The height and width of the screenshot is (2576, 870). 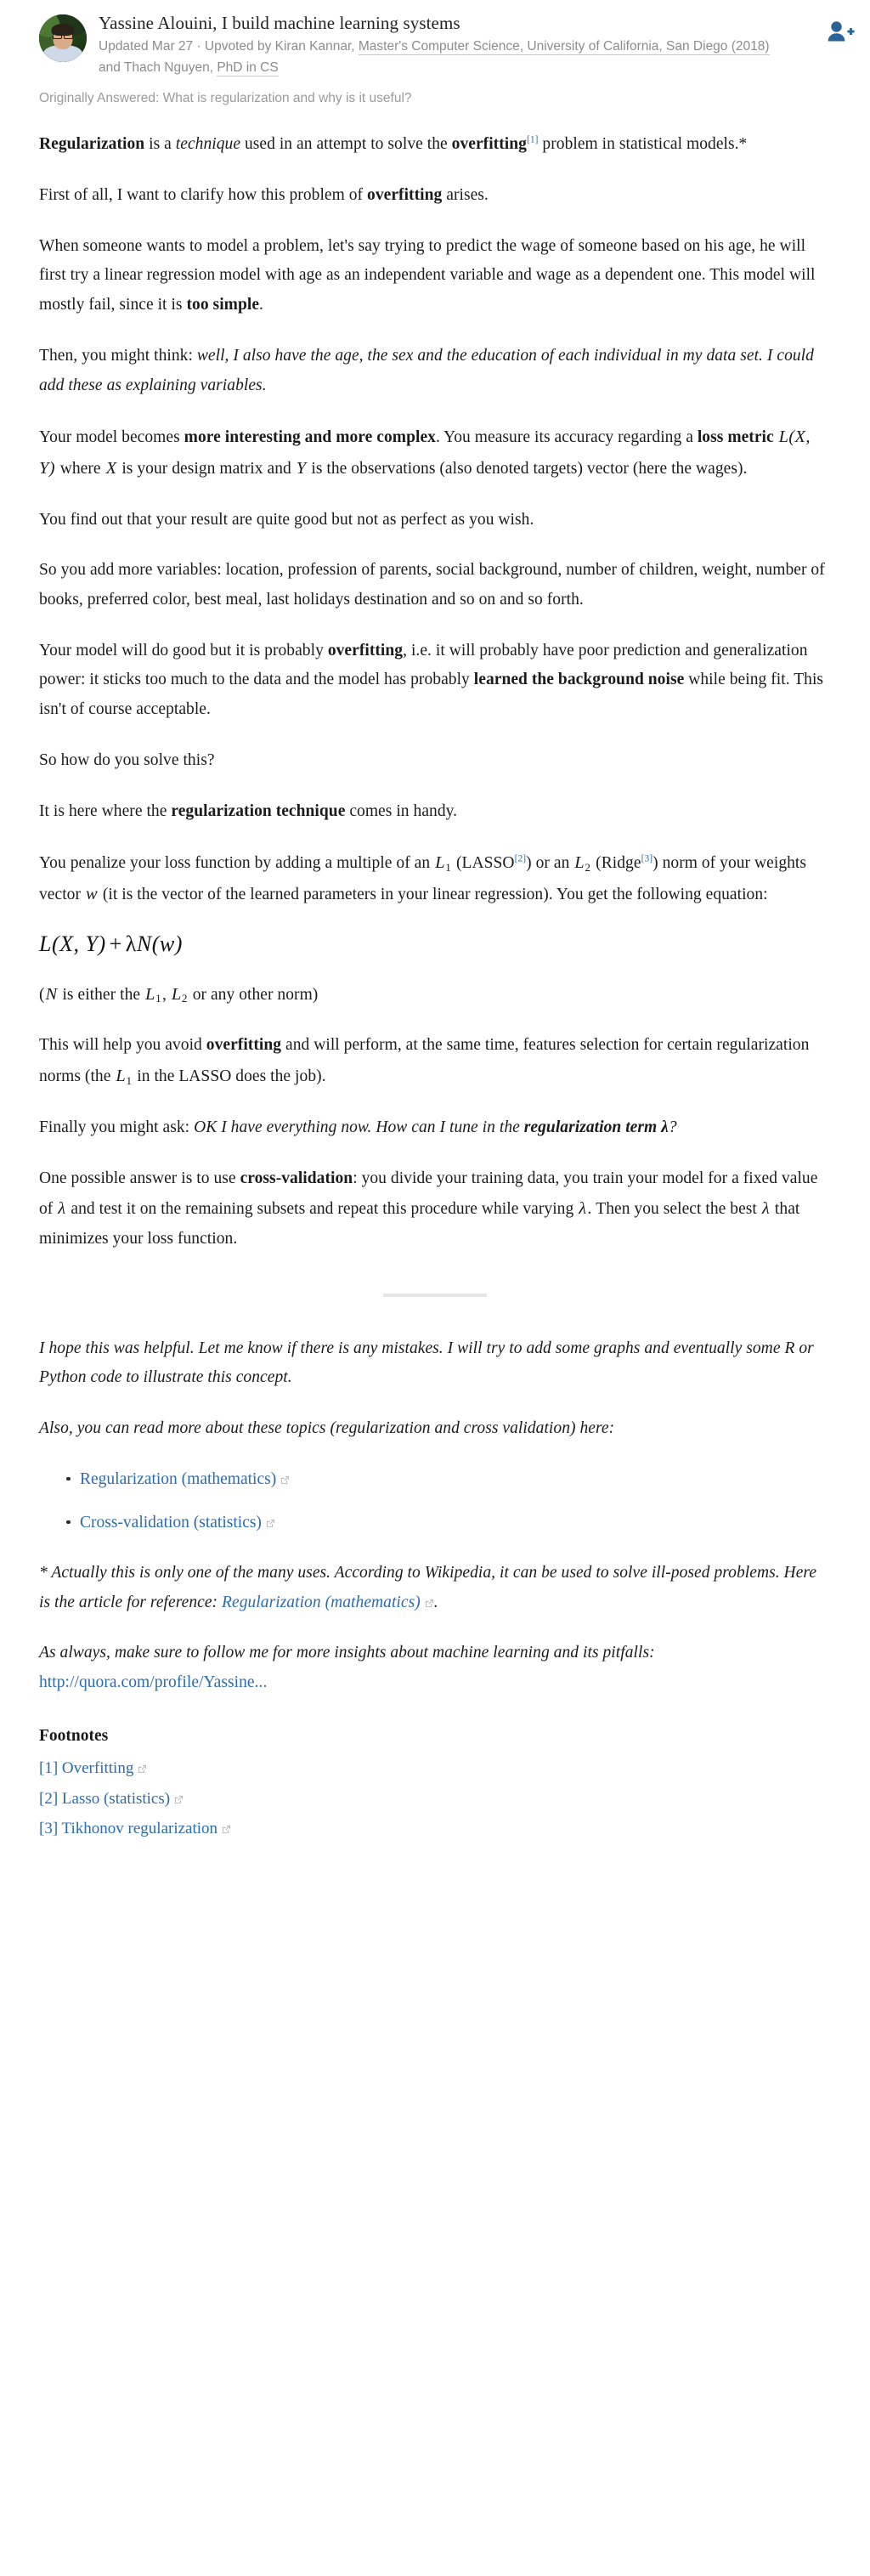 I want to click on p10-text-2: comes in handy., so click(x=401, y=810).